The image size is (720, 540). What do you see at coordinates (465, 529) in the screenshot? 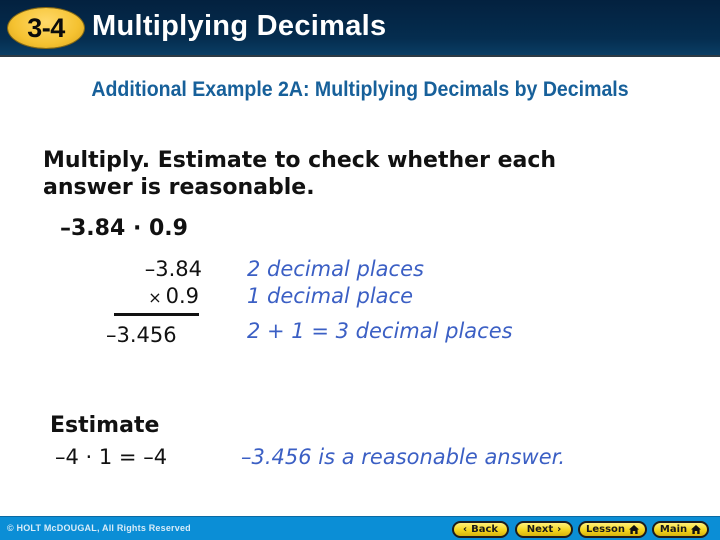
I see `chevron-left-icon: ‹` at bounding box center [465, 529].